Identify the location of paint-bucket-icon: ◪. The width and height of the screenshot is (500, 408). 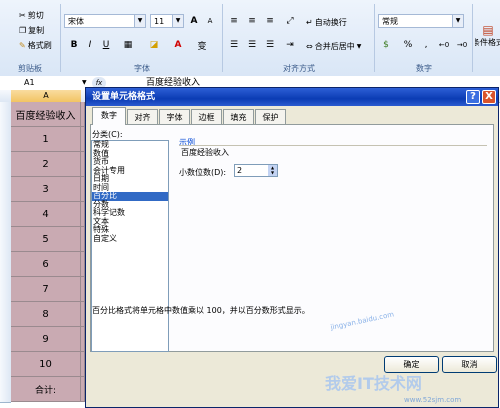
(154, 45).